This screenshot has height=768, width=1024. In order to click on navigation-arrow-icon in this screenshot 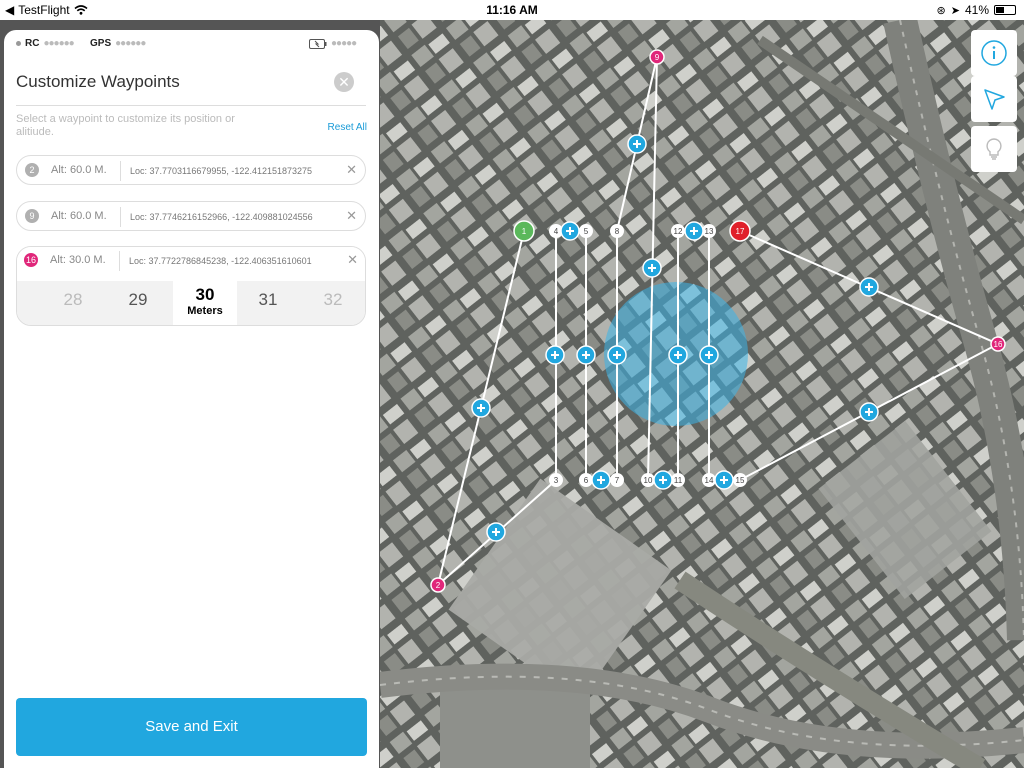, I will do `click(994, 99)`.